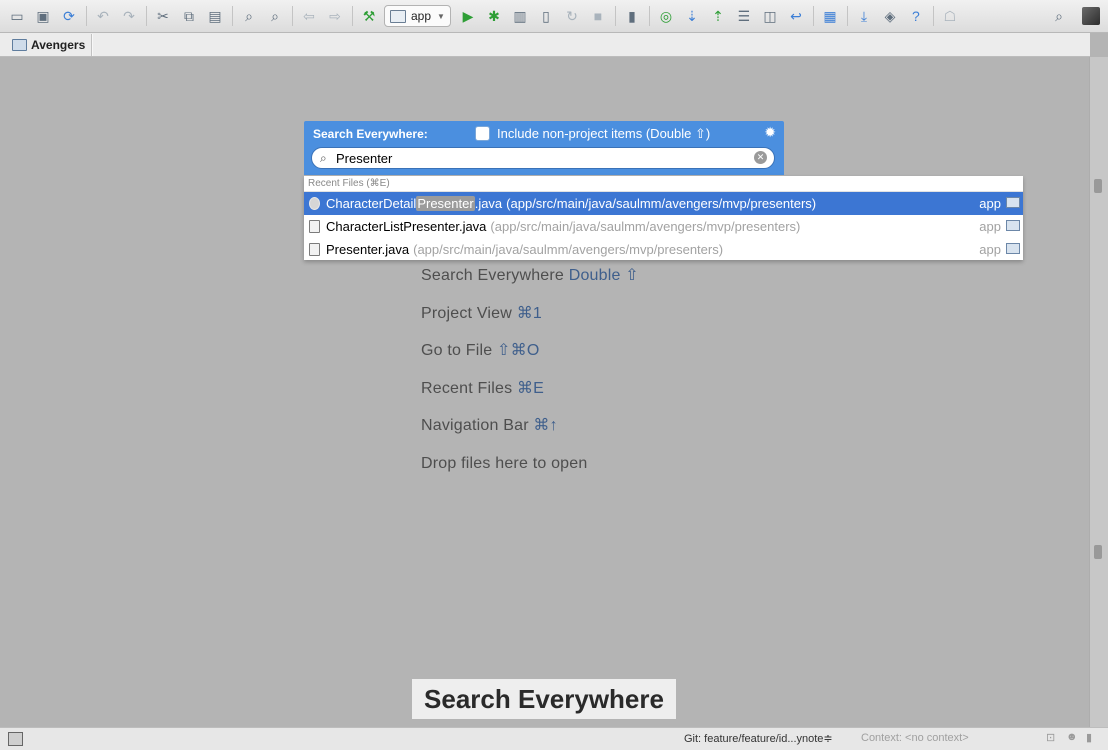  I want to click on revert-icon: ↩, so click(796, 16).